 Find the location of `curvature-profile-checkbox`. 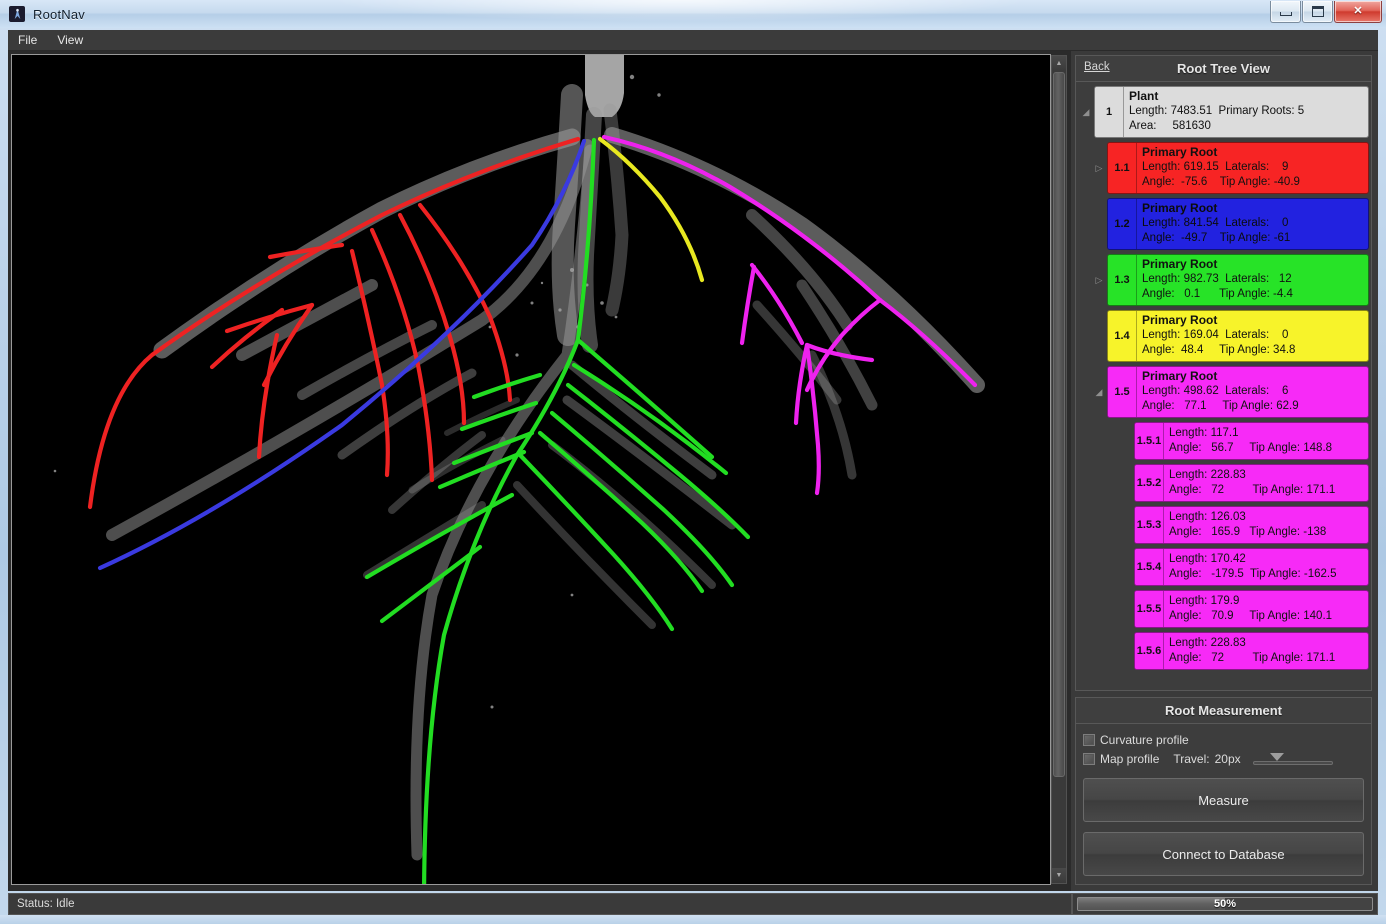

curvature-profile-checkbox is located at coordinates (1089, 739).